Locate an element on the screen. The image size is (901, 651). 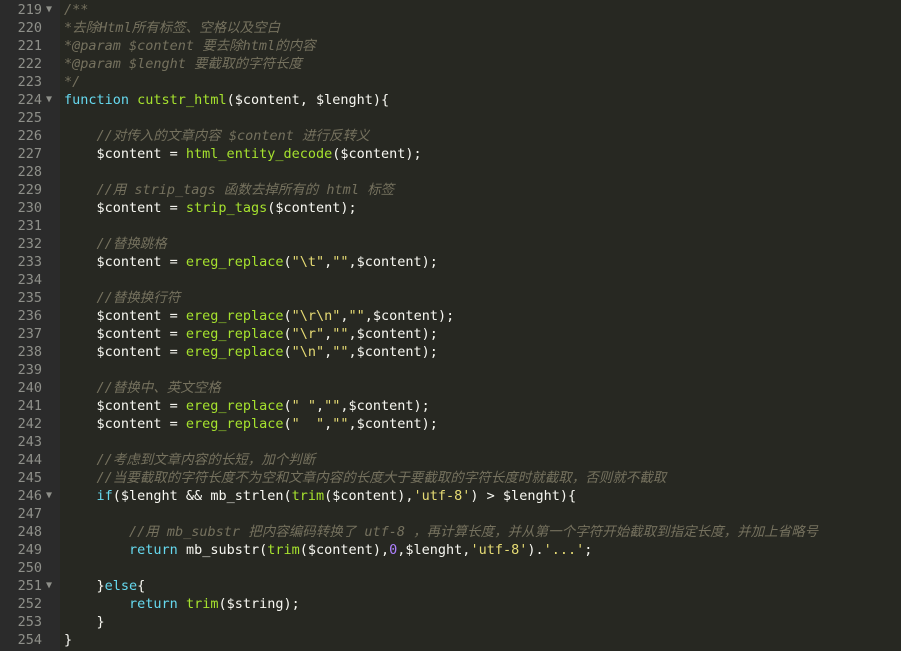
code-text: */ is located at coordinates (72, 82).